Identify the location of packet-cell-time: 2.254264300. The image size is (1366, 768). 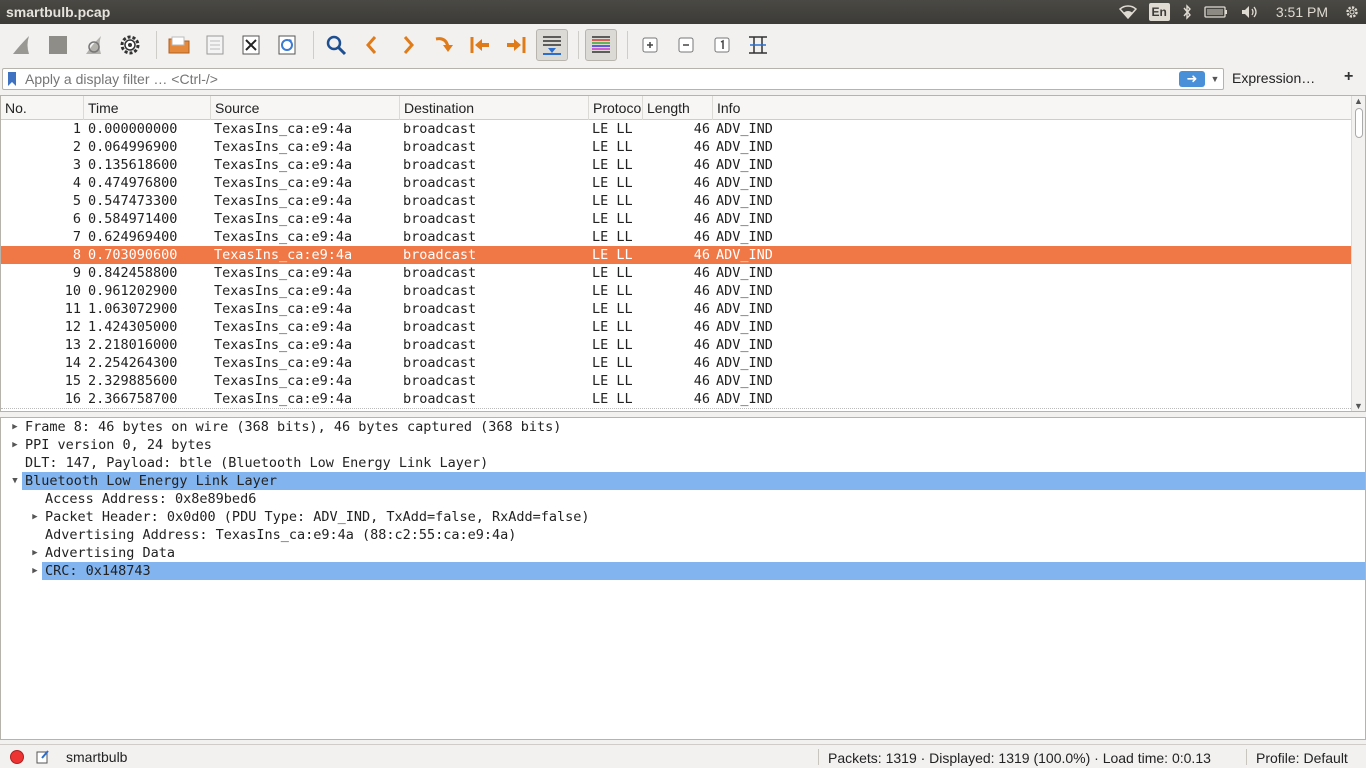
(133, 363).